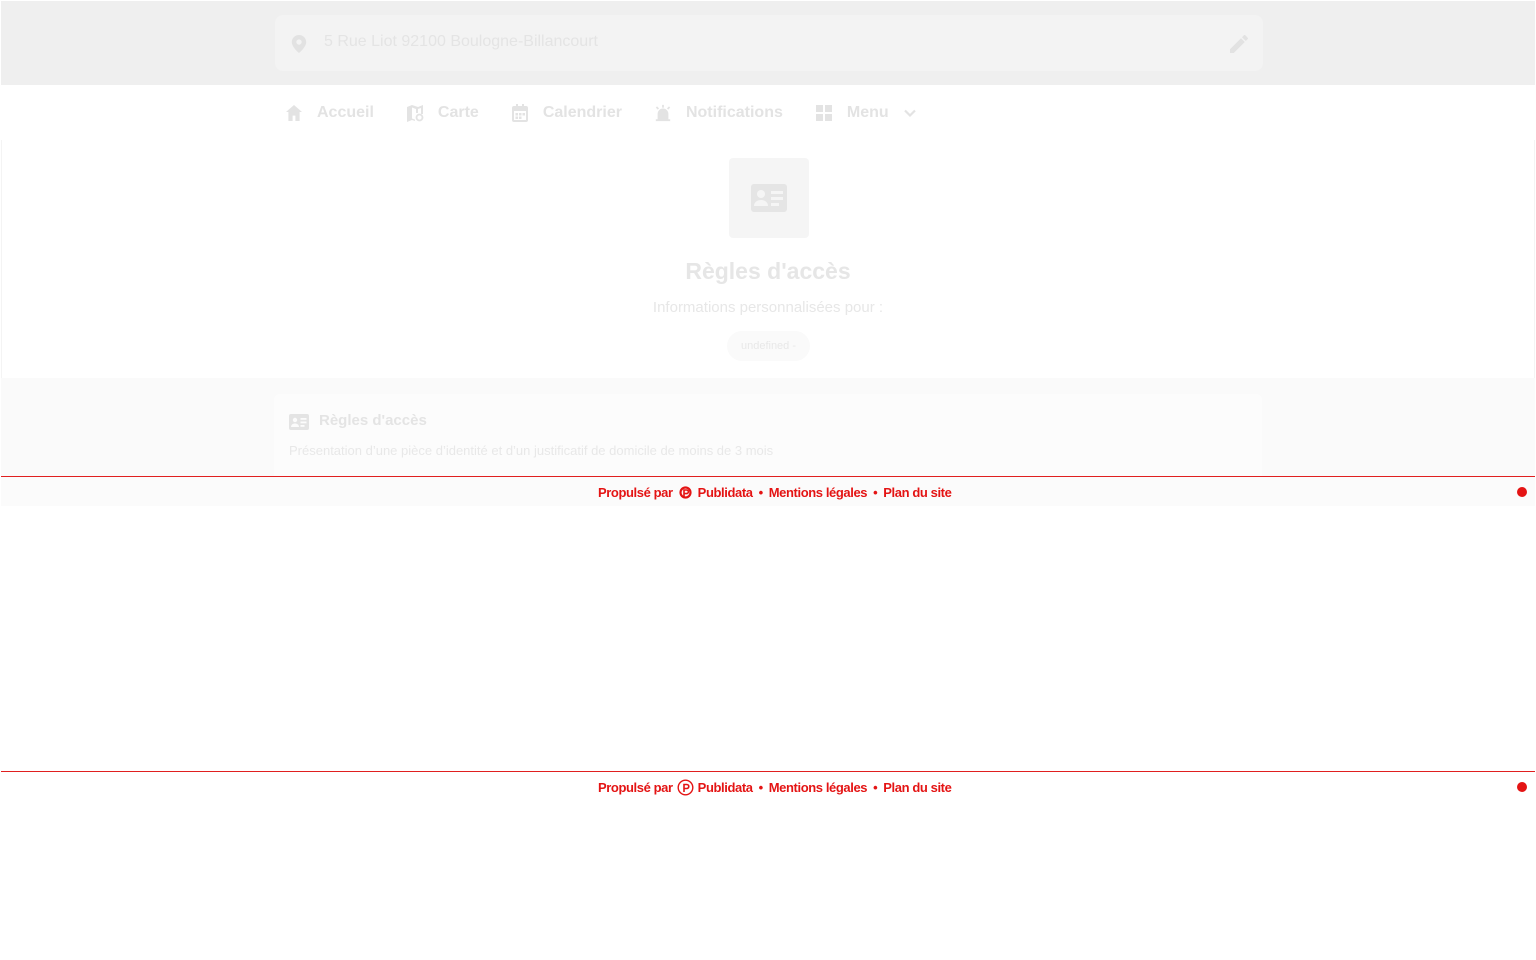 The image size is (1536, 960). What do you see at coordinates (458, 112) in the screenshot?
I see `nav-label: Carte` at bounding box center [458, 112].